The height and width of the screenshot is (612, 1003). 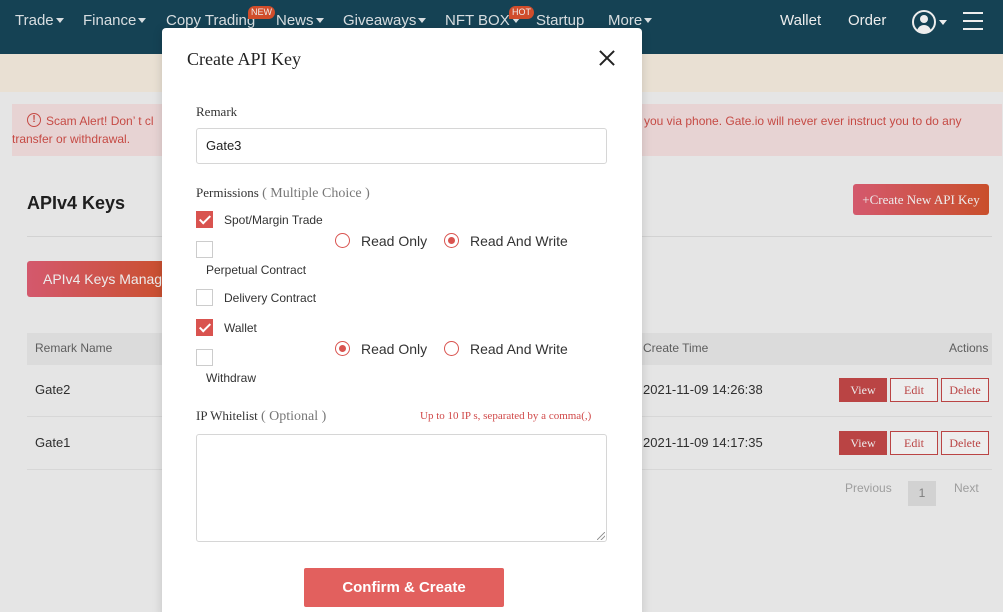 What do you see at coordinates (404, 587) in the screenshot?
I see `confirm-create-button: Confirm & Create` at bounding box center [404, 587].